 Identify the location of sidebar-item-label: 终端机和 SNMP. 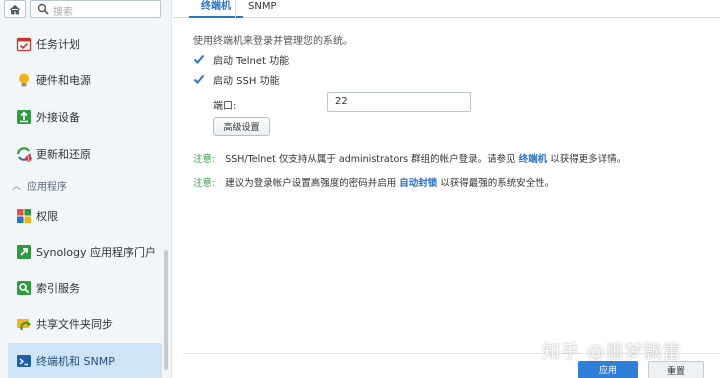
(75, 361).